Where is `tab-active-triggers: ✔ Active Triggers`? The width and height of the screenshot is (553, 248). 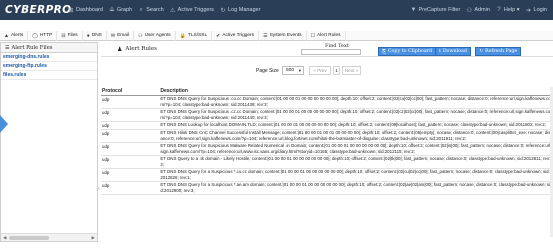 tab-active-triggers: ✔ Active Triggers is located at coordinates (236, 35).